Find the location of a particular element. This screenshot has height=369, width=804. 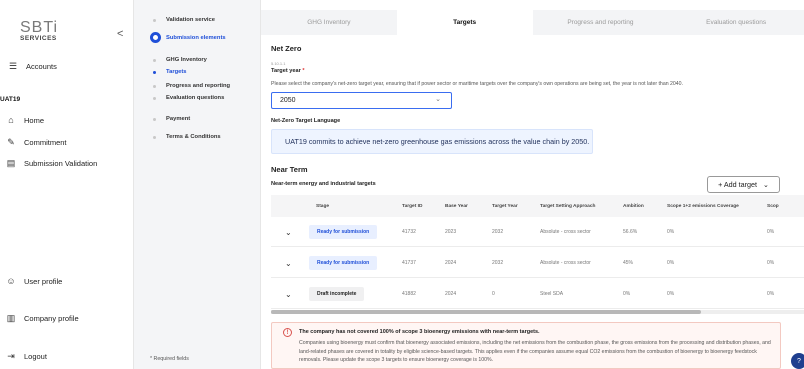

sidebar-item-label: Logout is located at coordinates (35, 356).